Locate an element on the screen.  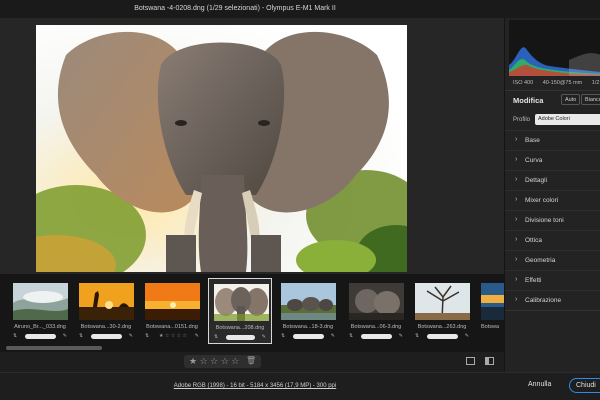
thumbnail: Botswana...30-2.dng ⇅ ✎ is located at coordinates (106, 311).